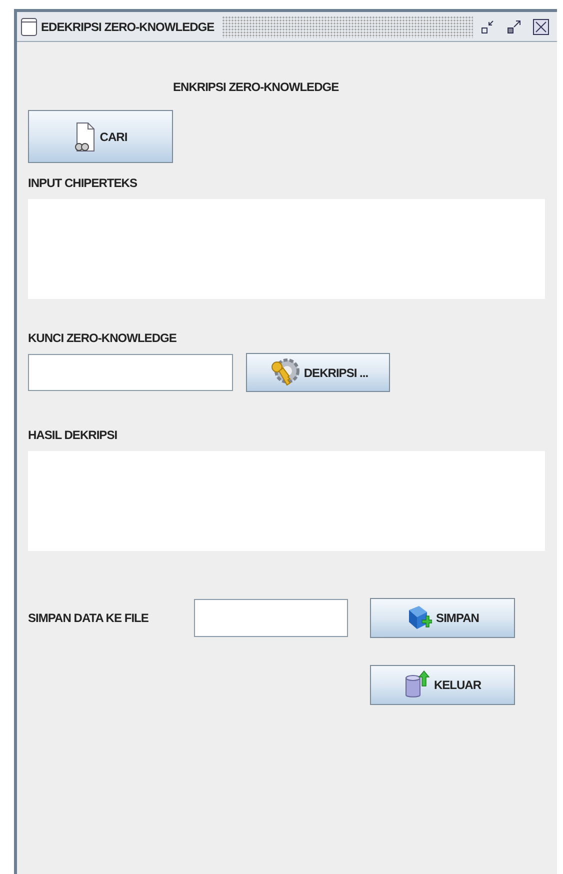 This screenshot has height=874, width=563. I want to click on form-heading: ENKRIPSI ZERO-KNOWLEDGE, so click(256, 87).